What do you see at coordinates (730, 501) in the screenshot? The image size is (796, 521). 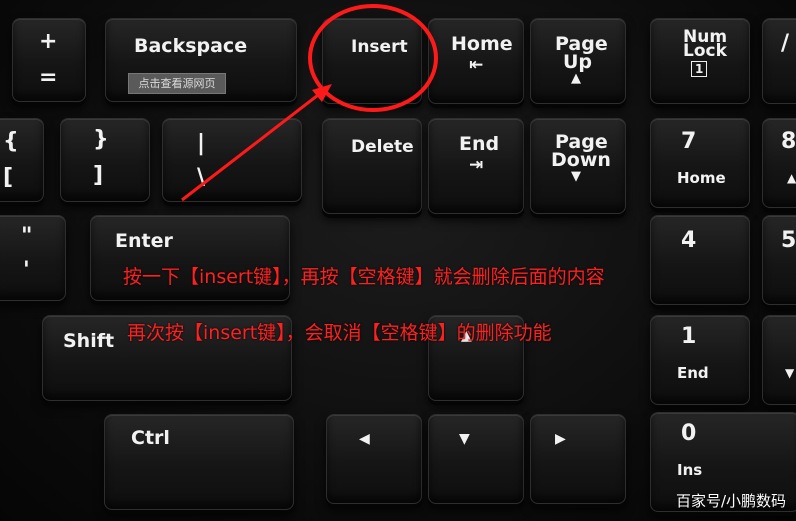 I see `watermark: 百家号/小鹏数码` at bounding box center [730, 501].